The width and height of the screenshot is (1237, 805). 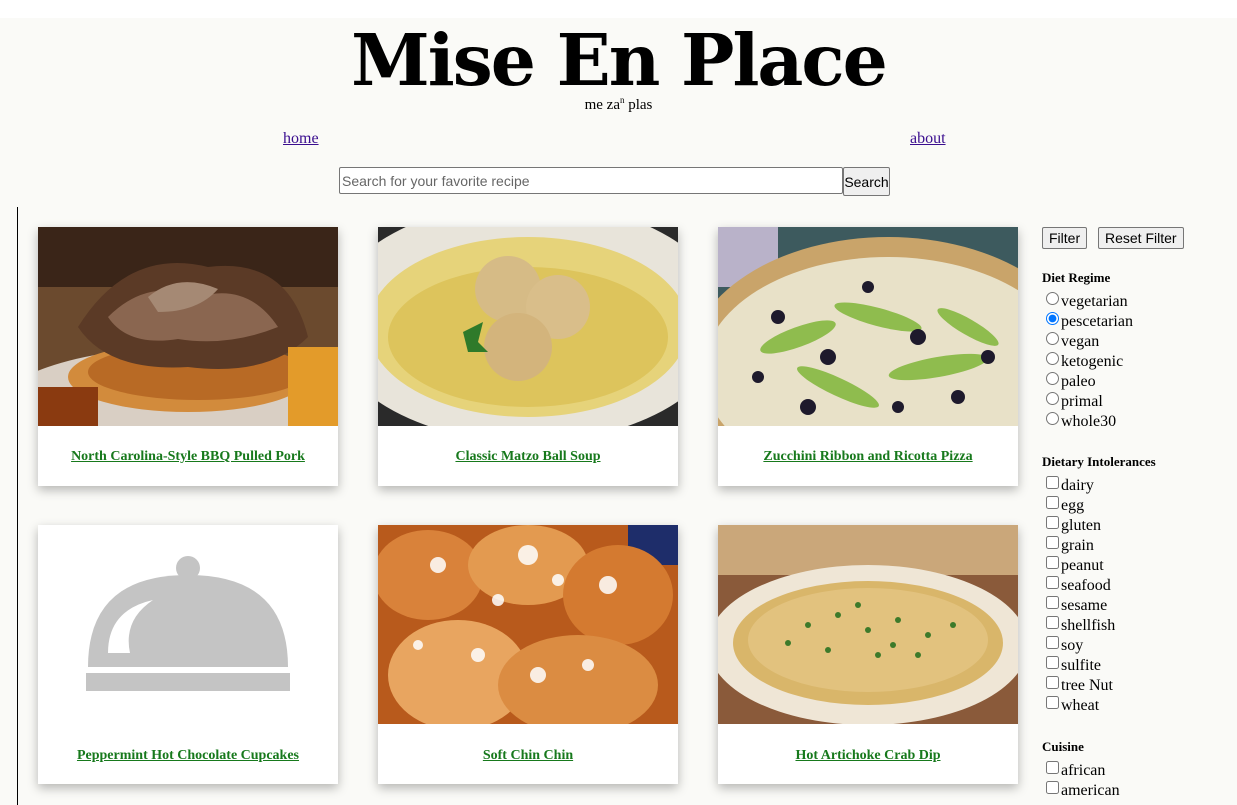 I want to click on recipe-card: Hot Artichoke Crab Dip, so click(x=868, y=654).